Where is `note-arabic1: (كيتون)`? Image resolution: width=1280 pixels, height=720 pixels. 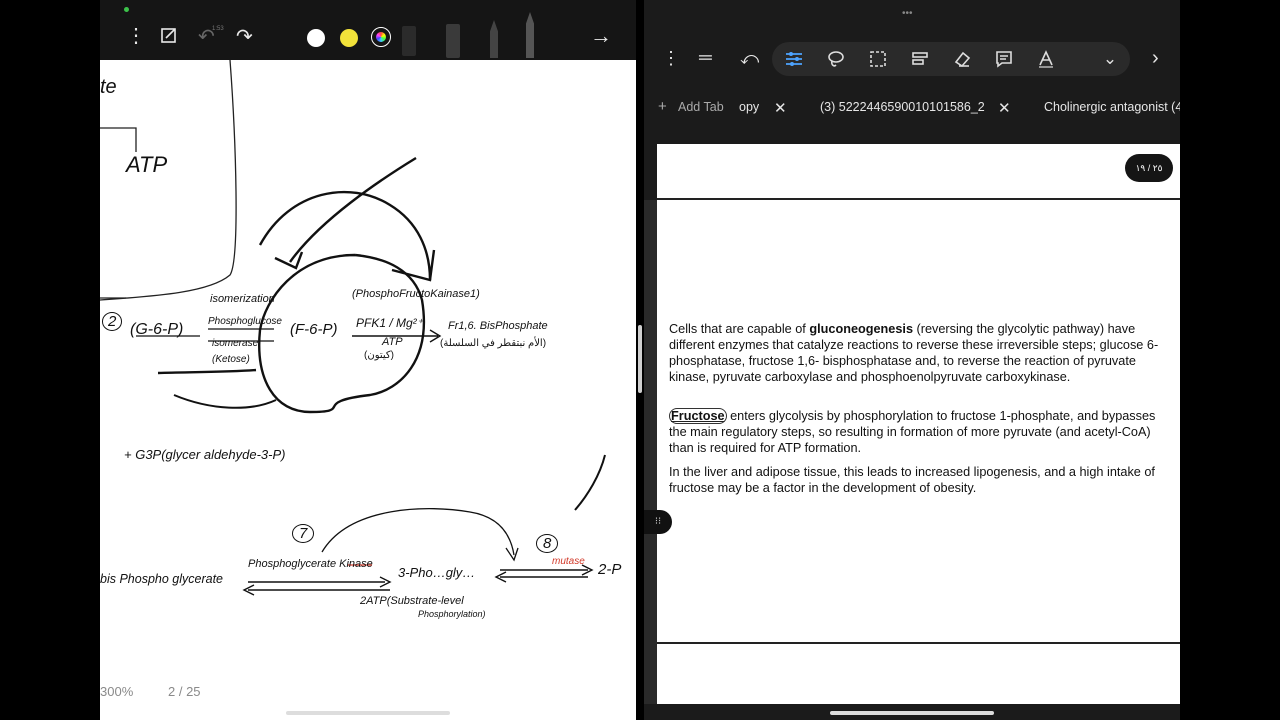
note-arabic1: (كيتون) is located at coordinates (379, 355).